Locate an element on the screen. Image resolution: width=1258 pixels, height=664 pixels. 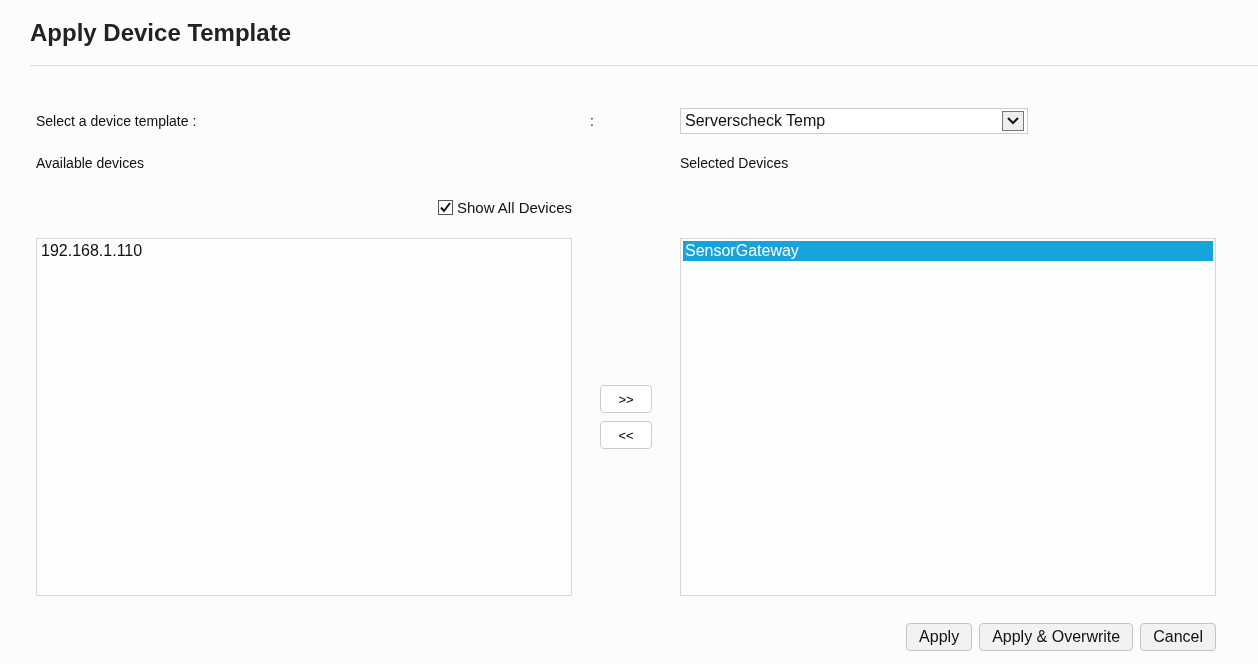
show-all-checkbox: Show All Devices is located at coordinates (504, 207).